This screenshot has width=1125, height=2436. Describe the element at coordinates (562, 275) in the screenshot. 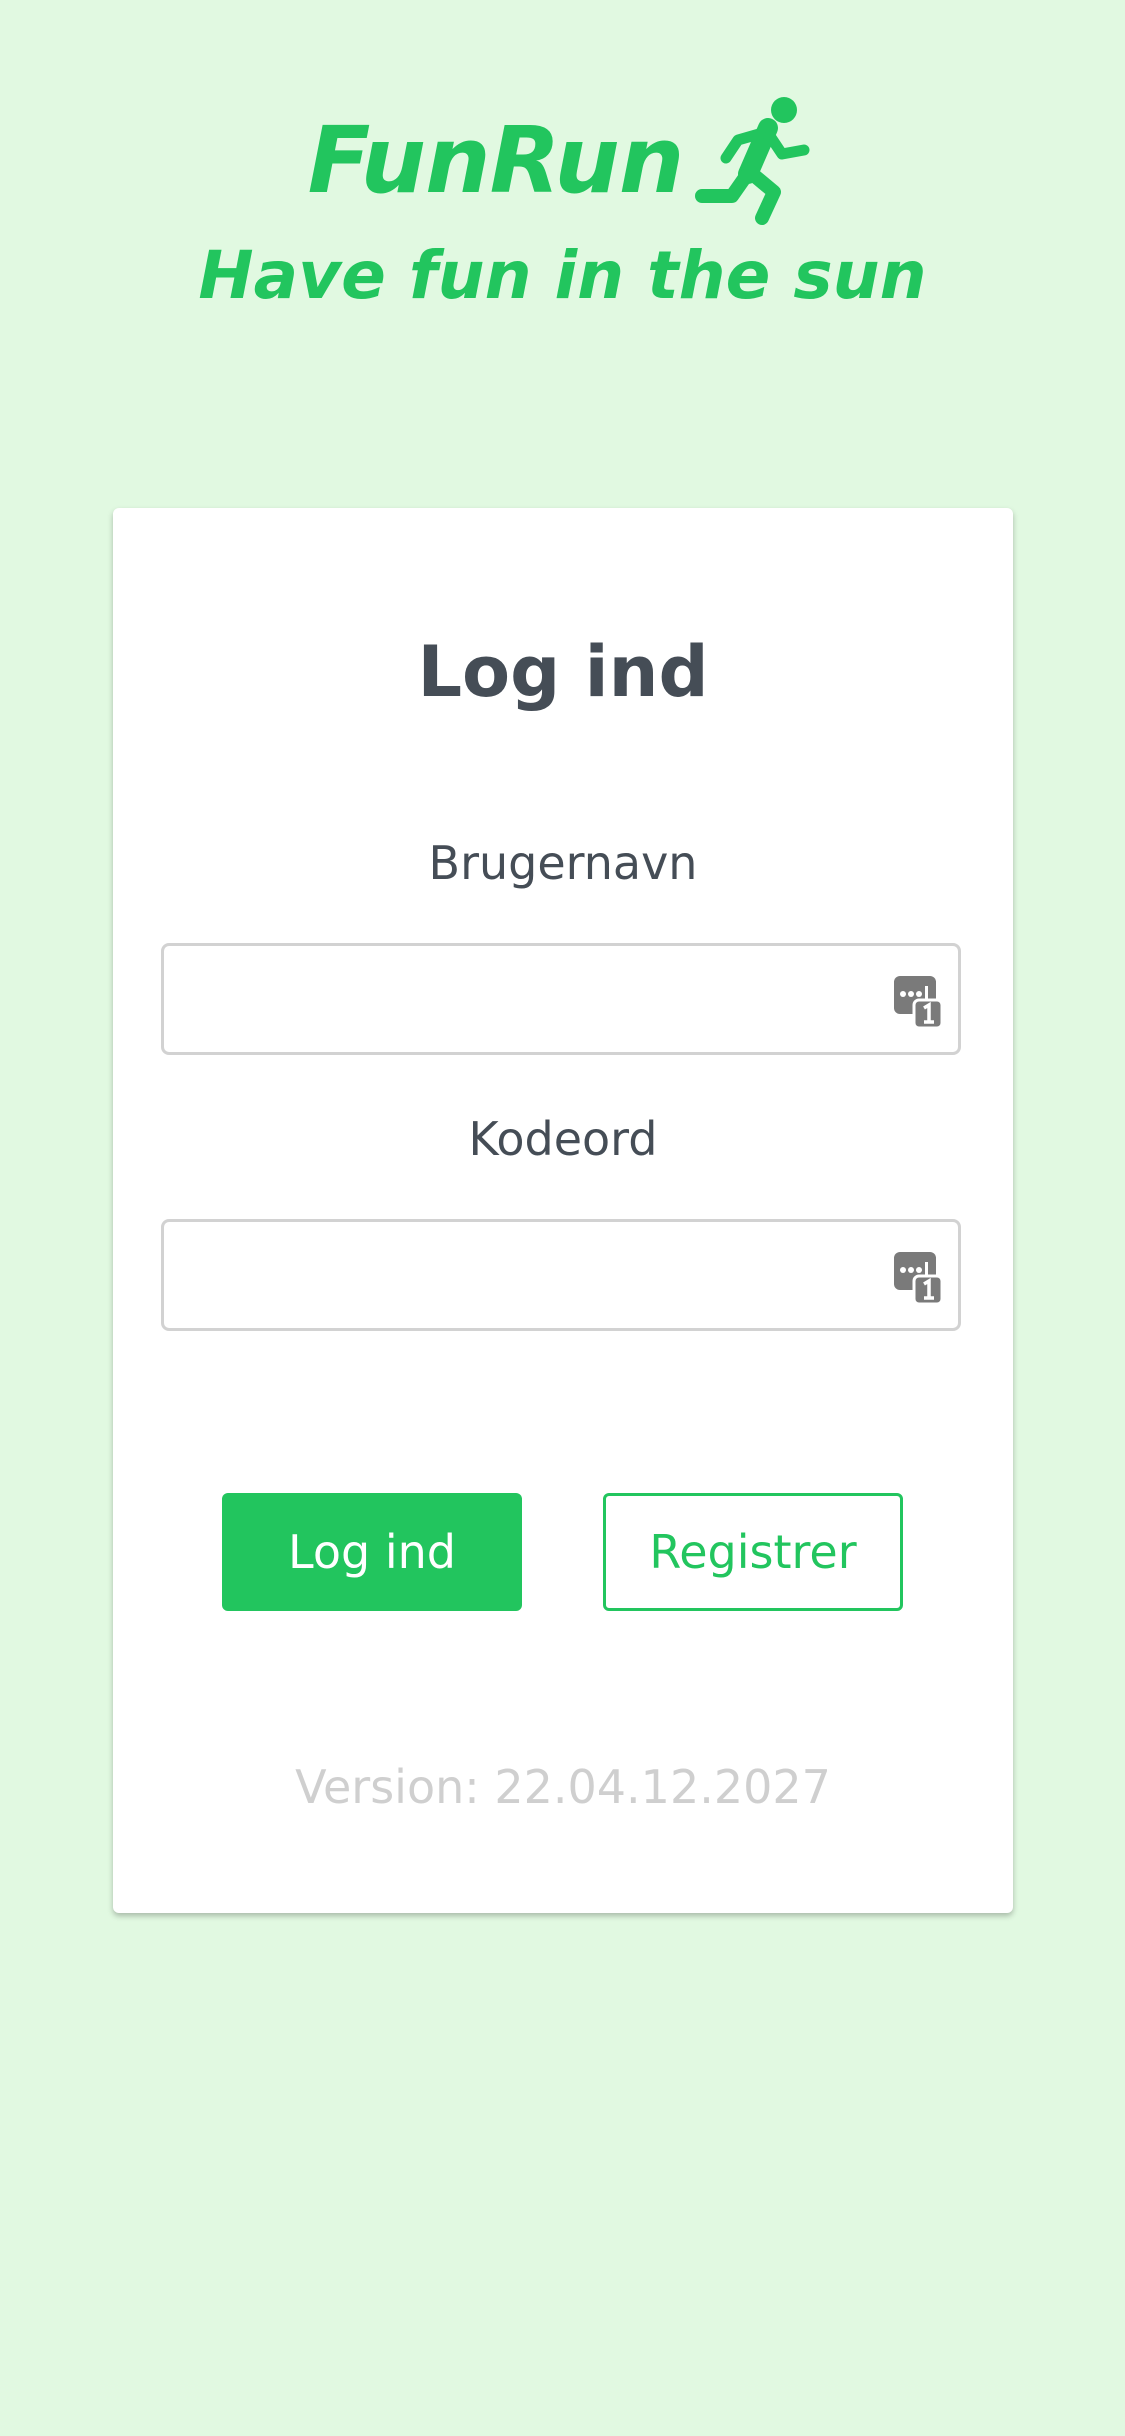

I see `tagline: Have fun in the sun` at that location.